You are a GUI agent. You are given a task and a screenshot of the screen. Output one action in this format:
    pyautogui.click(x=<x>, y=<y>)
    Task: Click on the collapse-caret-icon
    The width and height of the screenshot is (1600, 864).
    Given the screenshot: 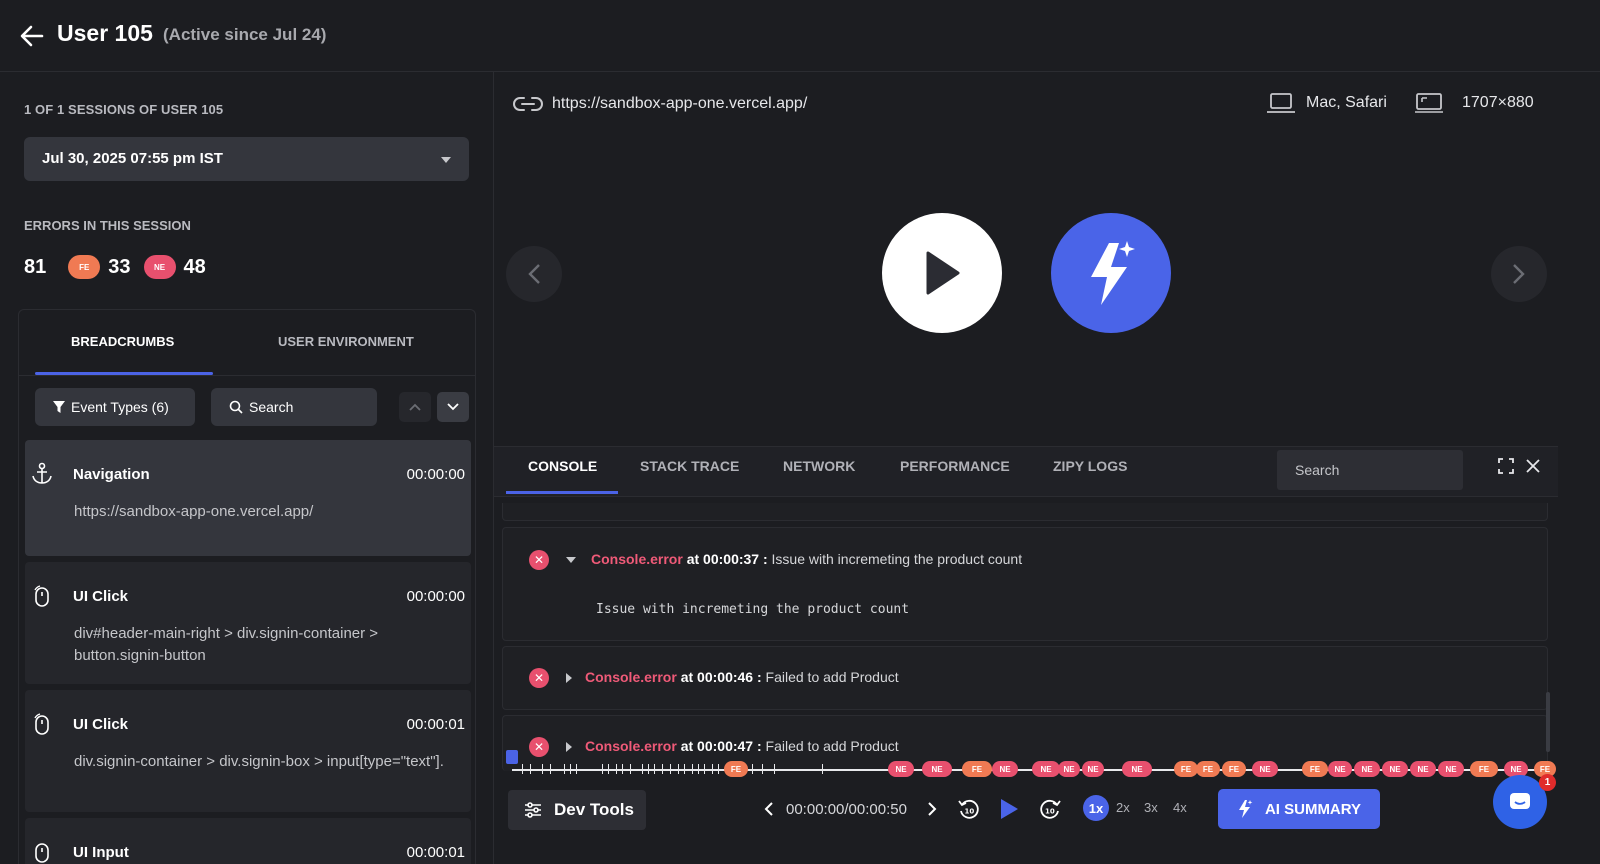 What is the action you would take?
    pyautogui.click(x=571, y=560)
    